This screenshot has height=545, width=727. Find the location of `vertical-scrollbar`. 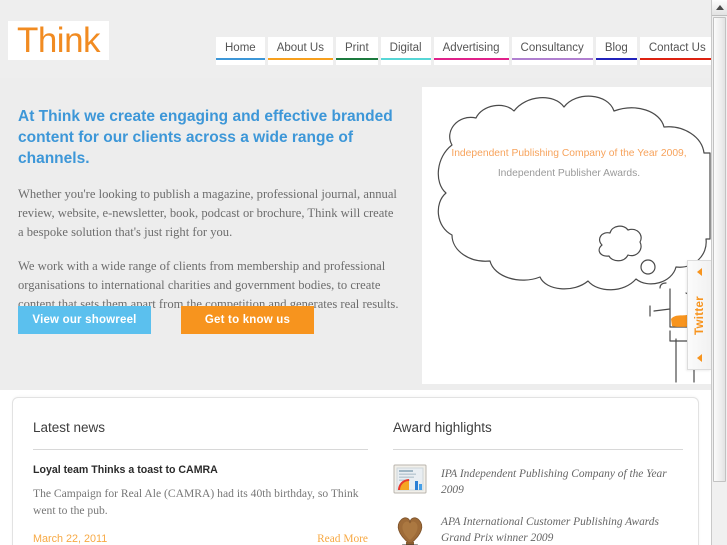

vertical-scrollbar is located at coordinates (719, 272).